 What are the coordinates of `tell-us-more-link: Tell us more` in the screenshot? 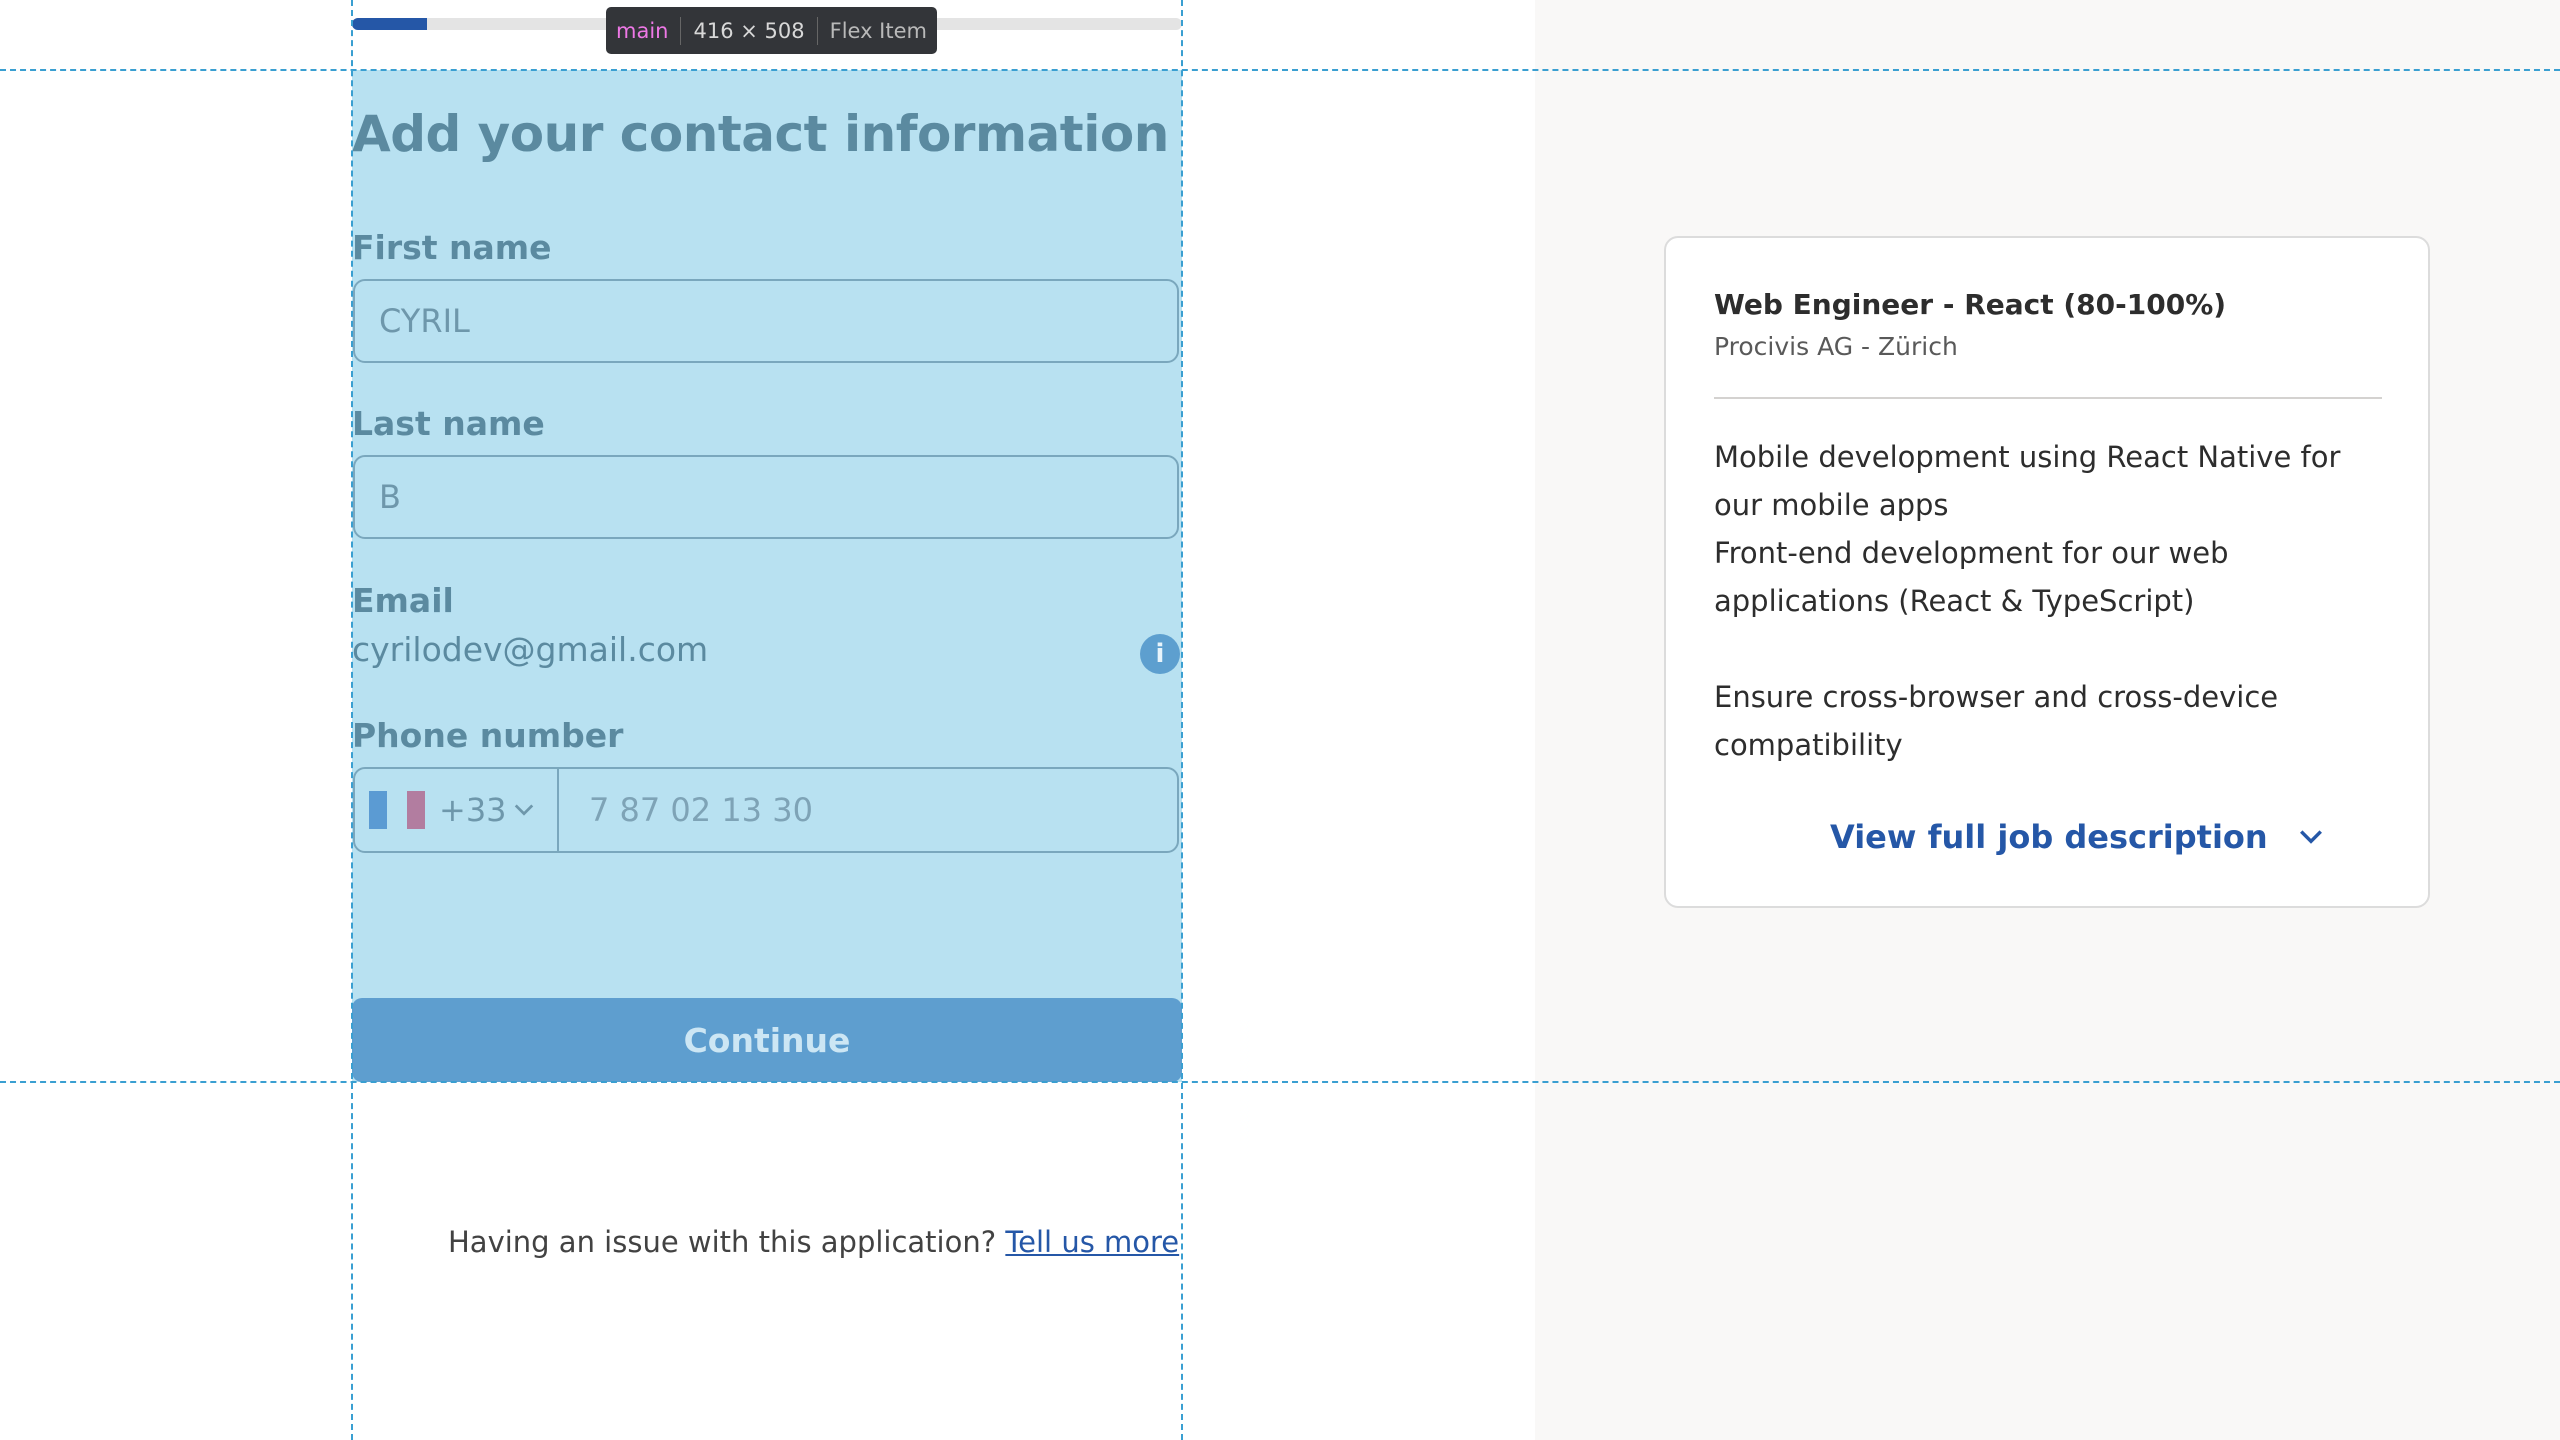 It's located at (1092, 1242).